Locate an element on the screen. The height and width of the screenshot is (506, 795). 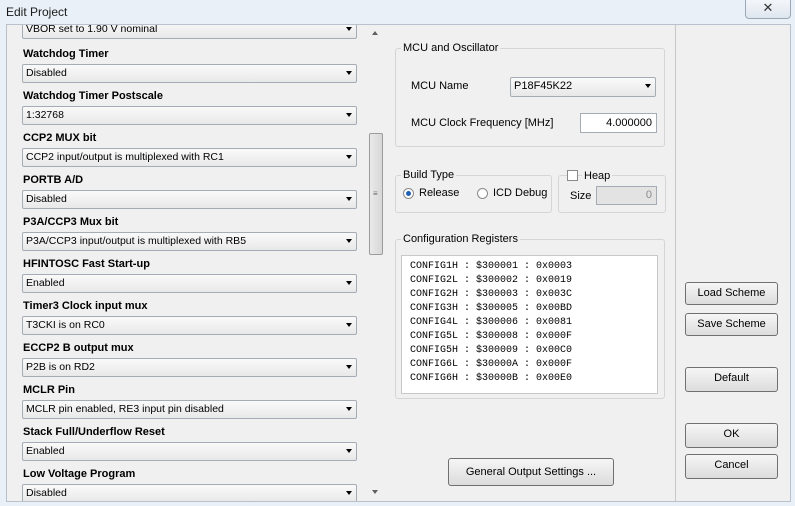
heap-size-input: 0 is located at coordinates (626, 195).